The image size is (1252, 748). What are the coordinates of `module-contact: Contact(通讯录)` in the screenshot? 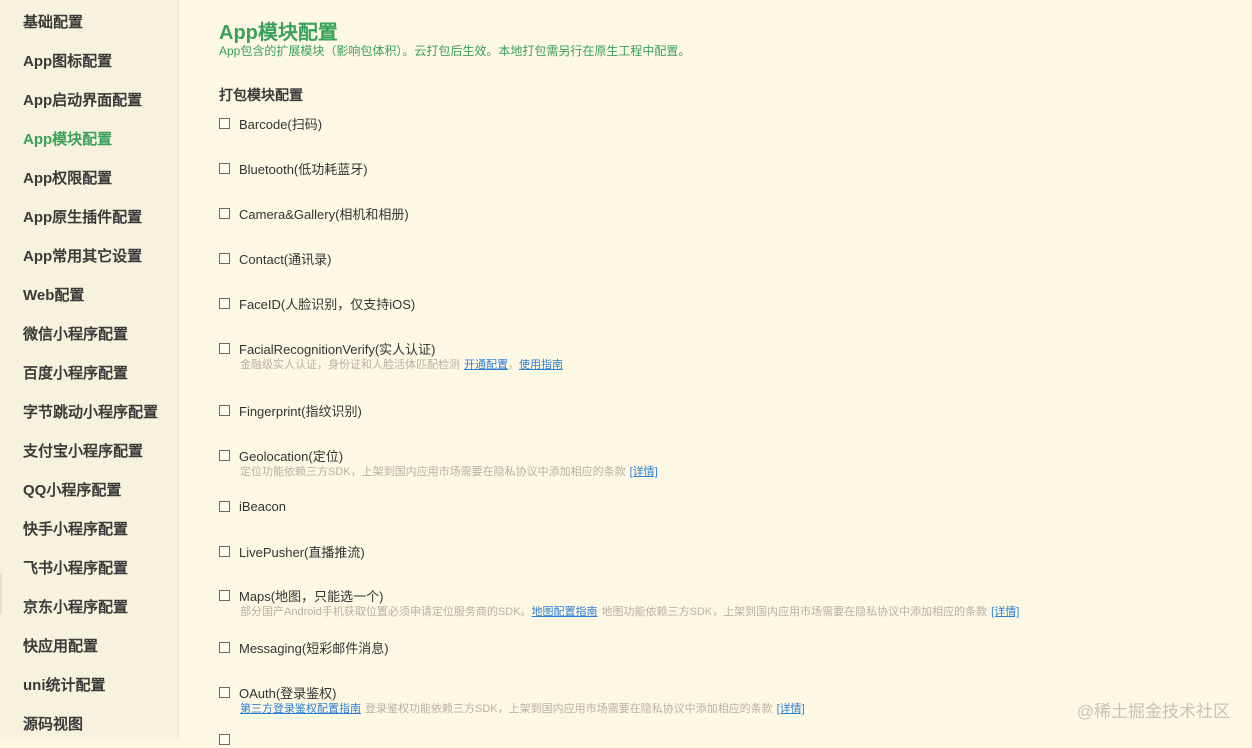 It's located at (275, 258).